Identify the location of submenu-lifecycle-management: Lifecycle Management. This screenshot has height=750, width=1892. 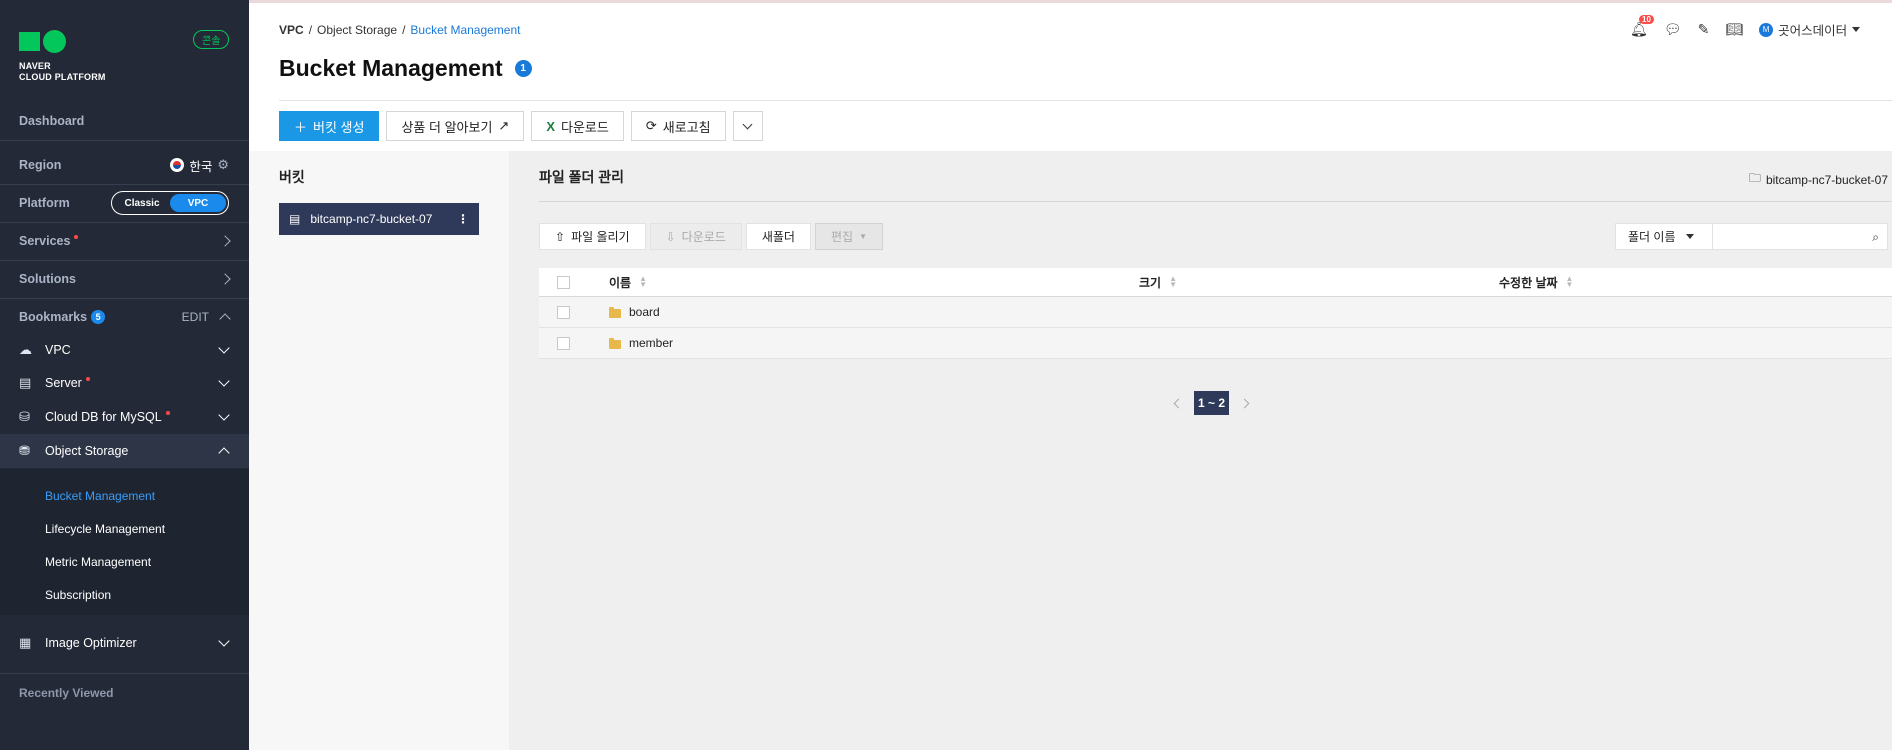
(105, 529).